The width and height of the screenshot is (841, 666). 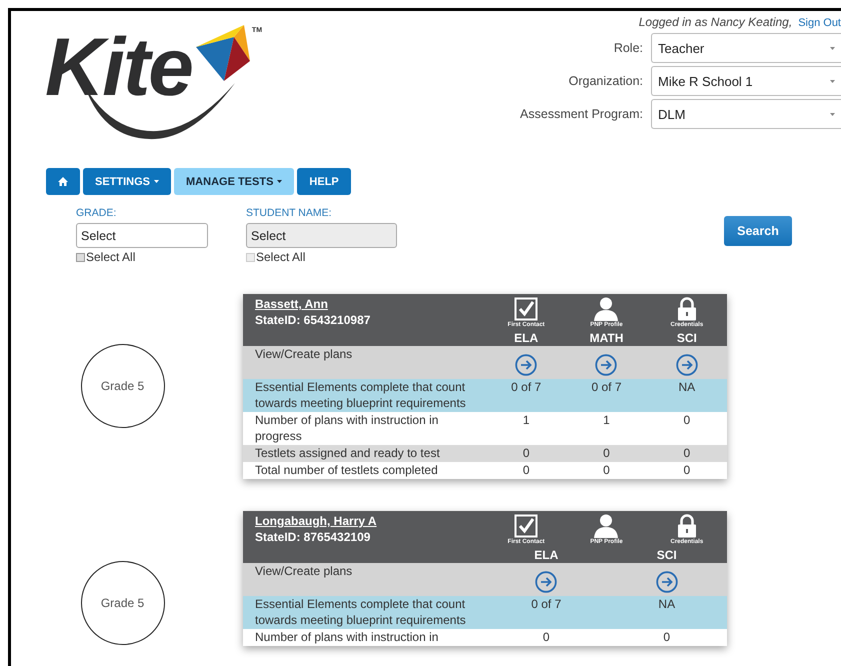 I want to click on row-label: Number of plans with instruction in, so click(x=347, y=637).